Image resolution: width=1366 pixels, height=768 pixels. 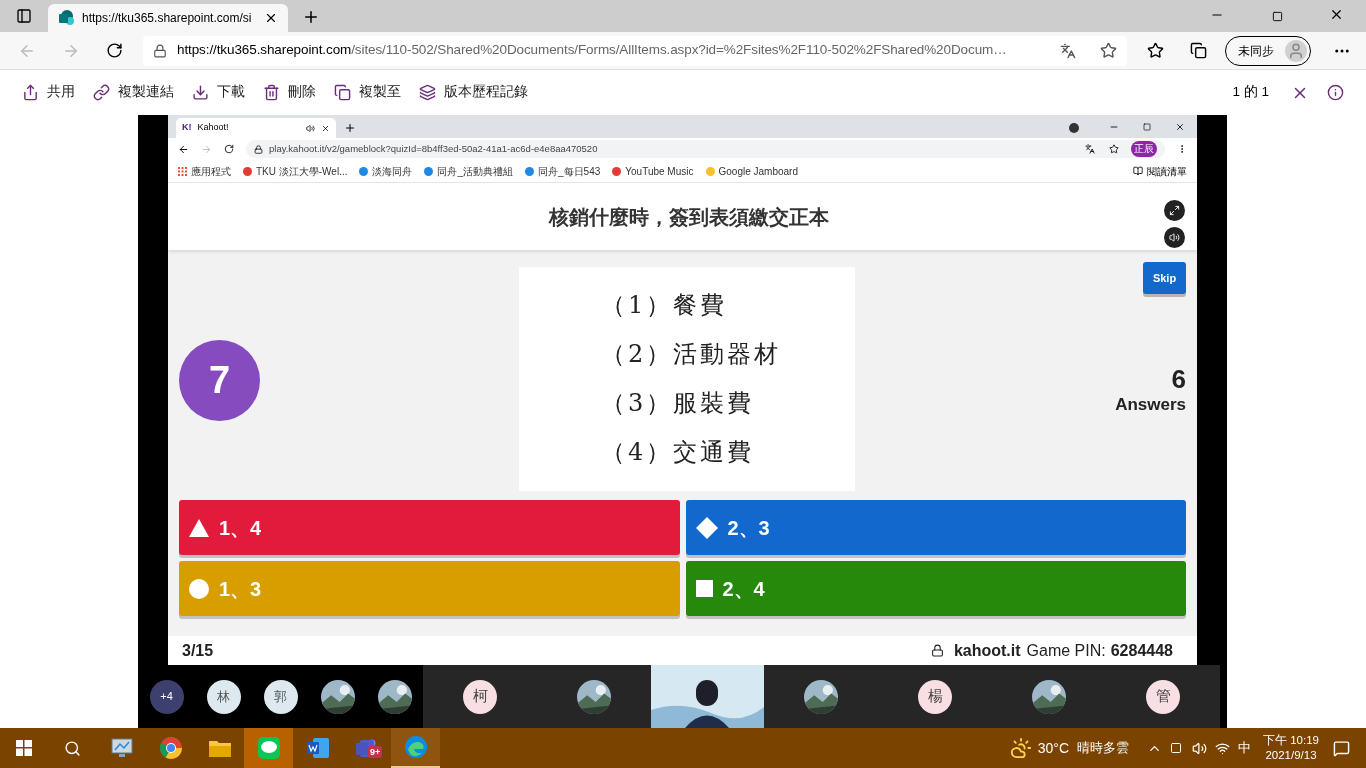 What do you see at coordinates (1141, 650) in the screenshot?
I see `game-pin: 6284448` at bounding box center [1141, 650].